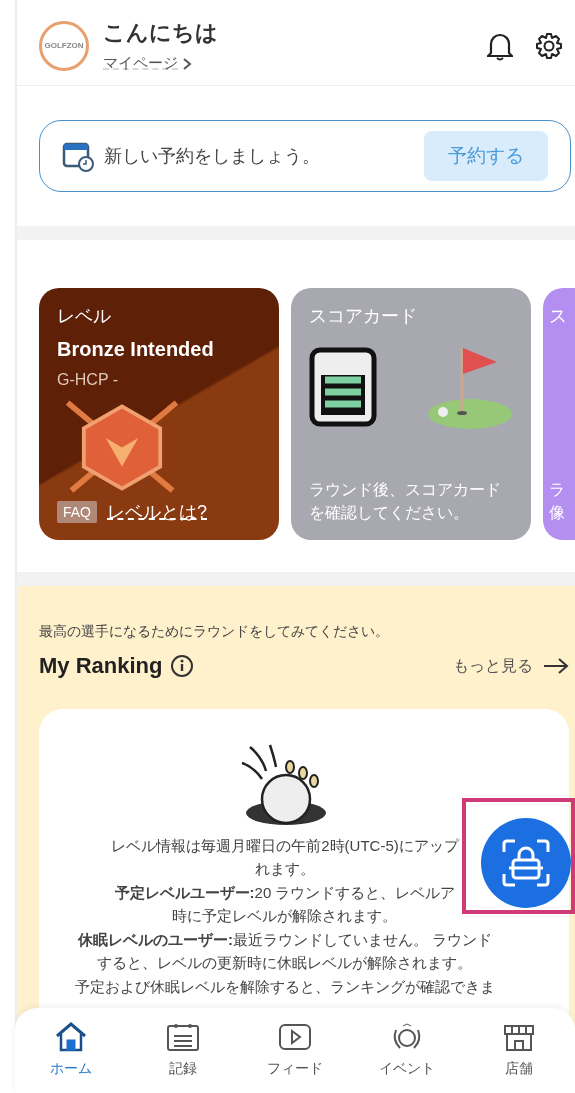  I want to click on calendar-clock-icon, so click(78, 156).